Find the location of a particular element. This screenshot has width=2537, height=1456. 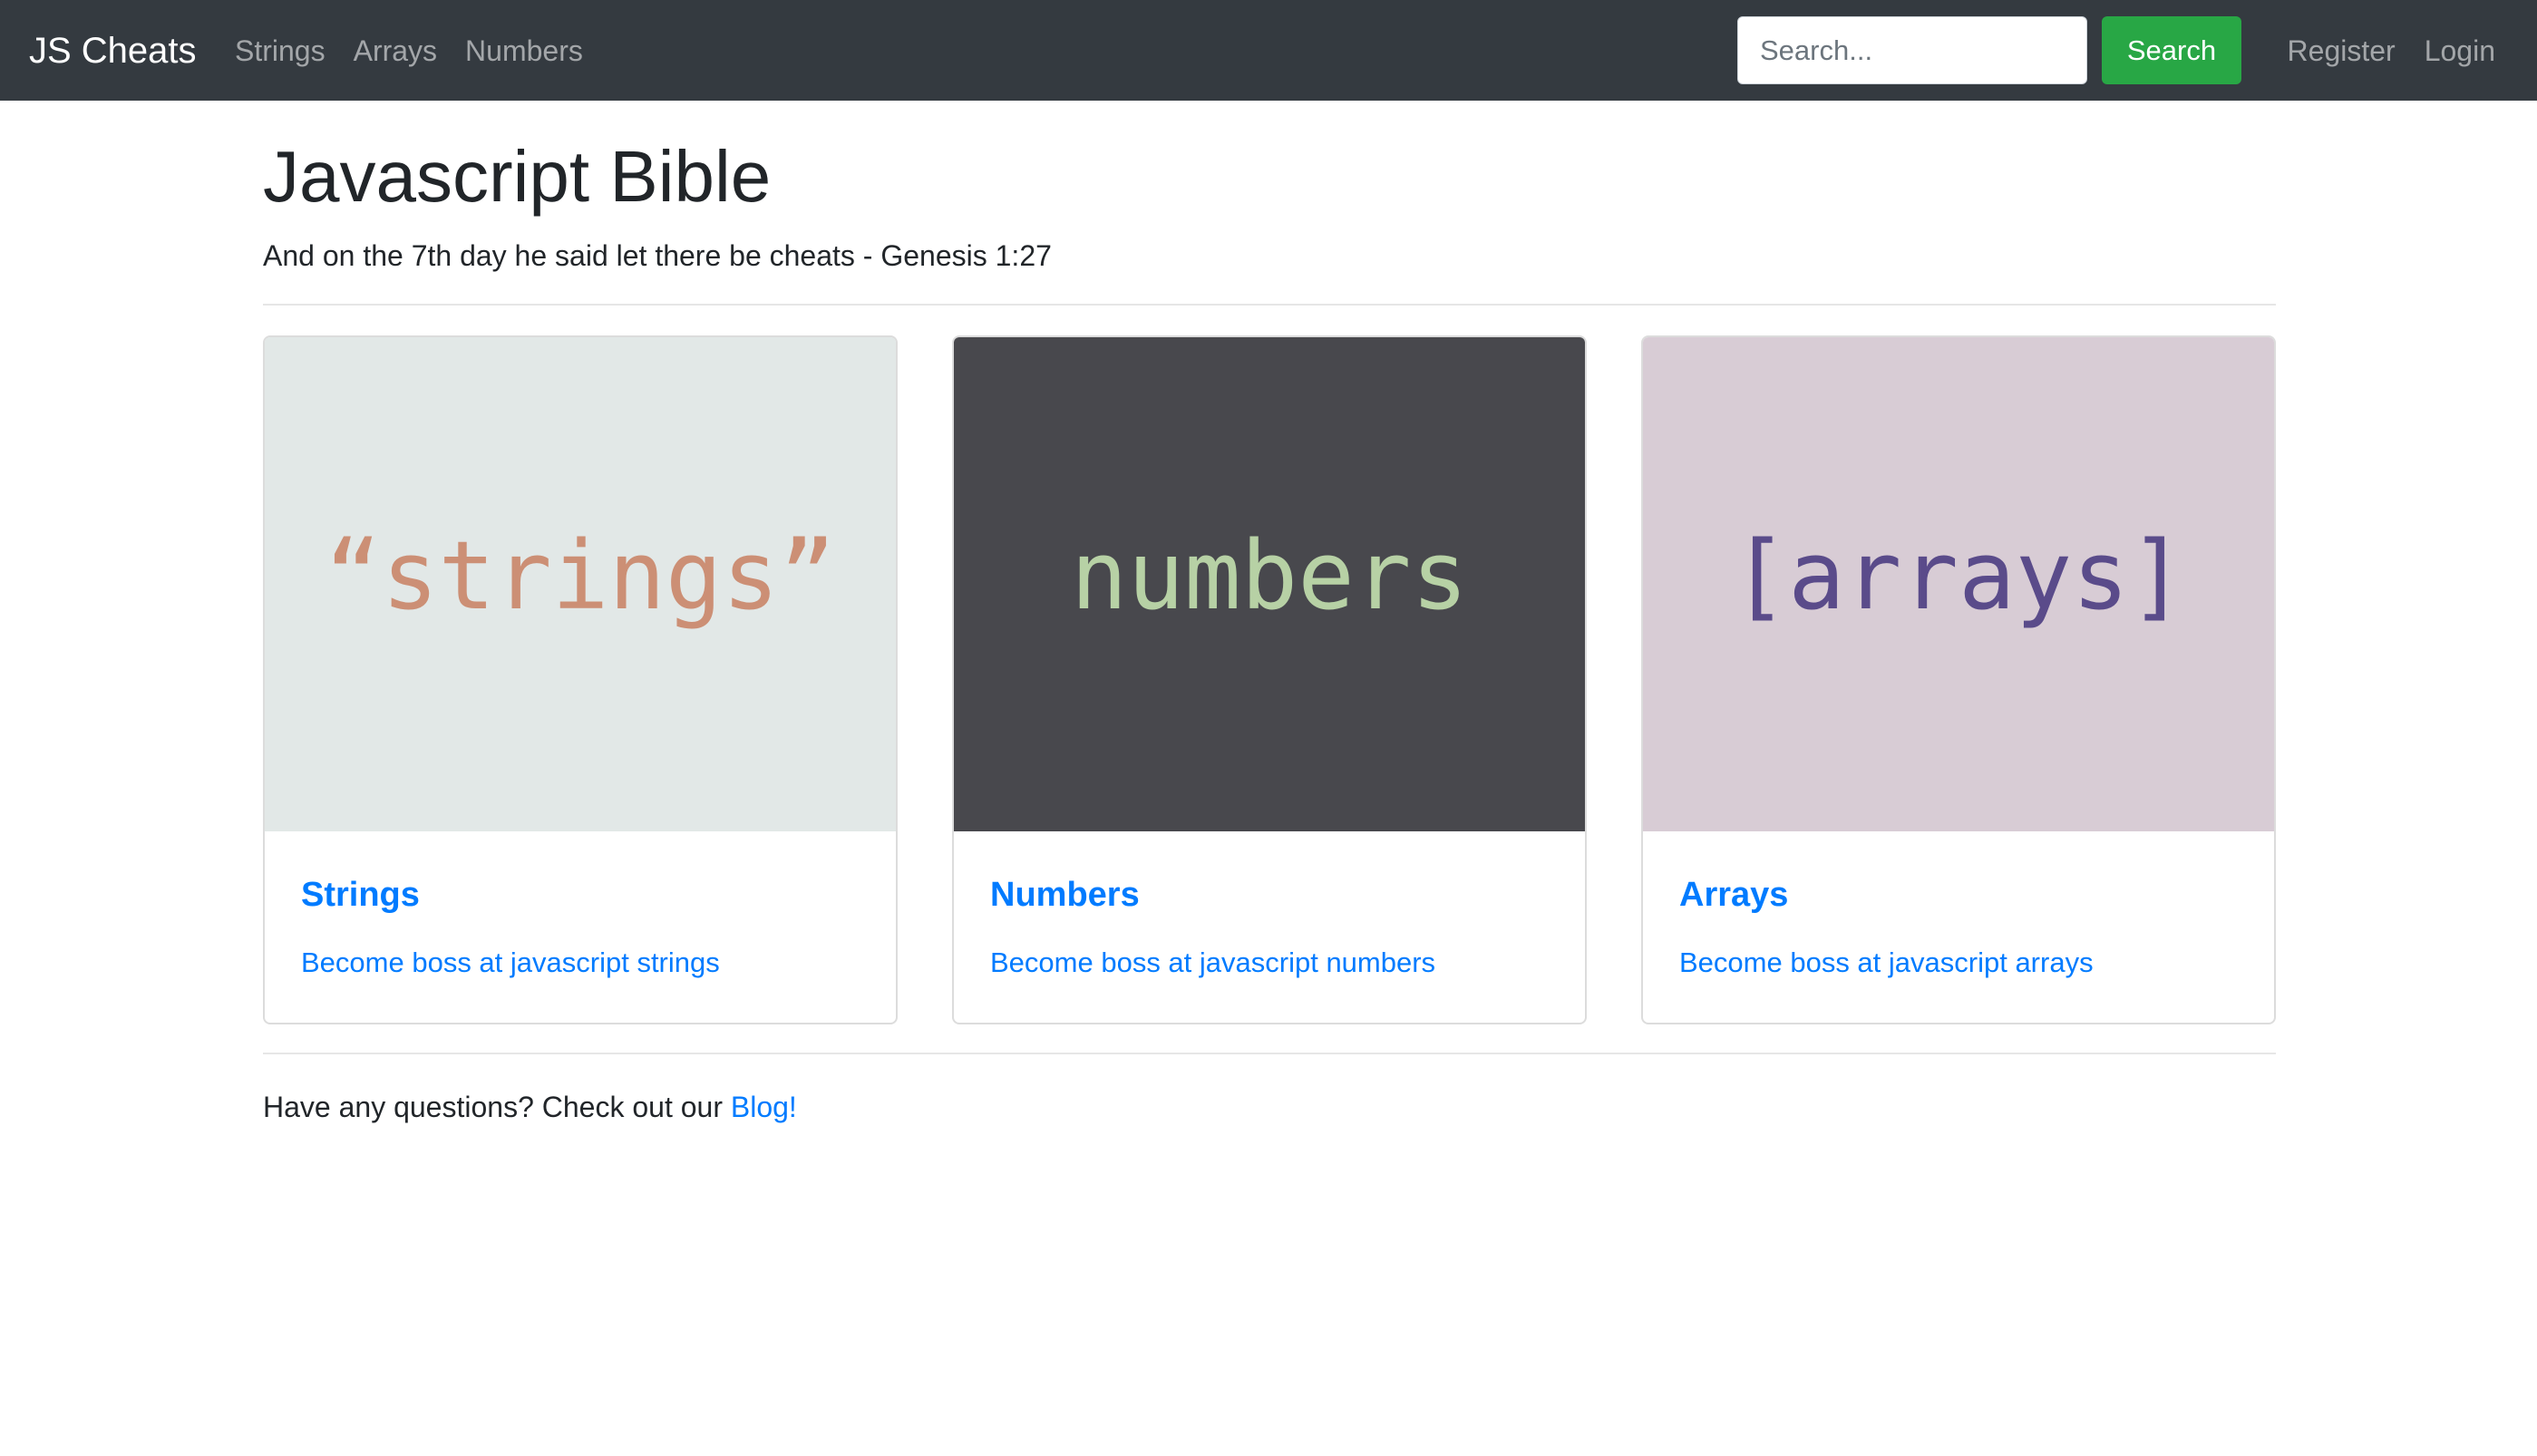

blog-link: Blog! is located at coordinates (764, 1107).